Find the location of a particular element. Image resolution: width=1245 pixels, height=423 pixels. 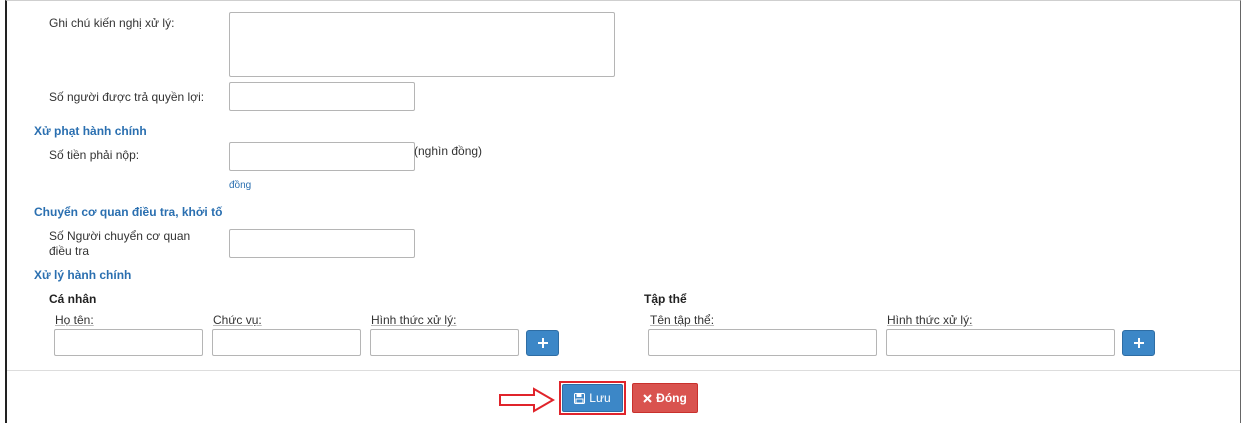

penalty-amount-input is located at coordinates (322, 156).